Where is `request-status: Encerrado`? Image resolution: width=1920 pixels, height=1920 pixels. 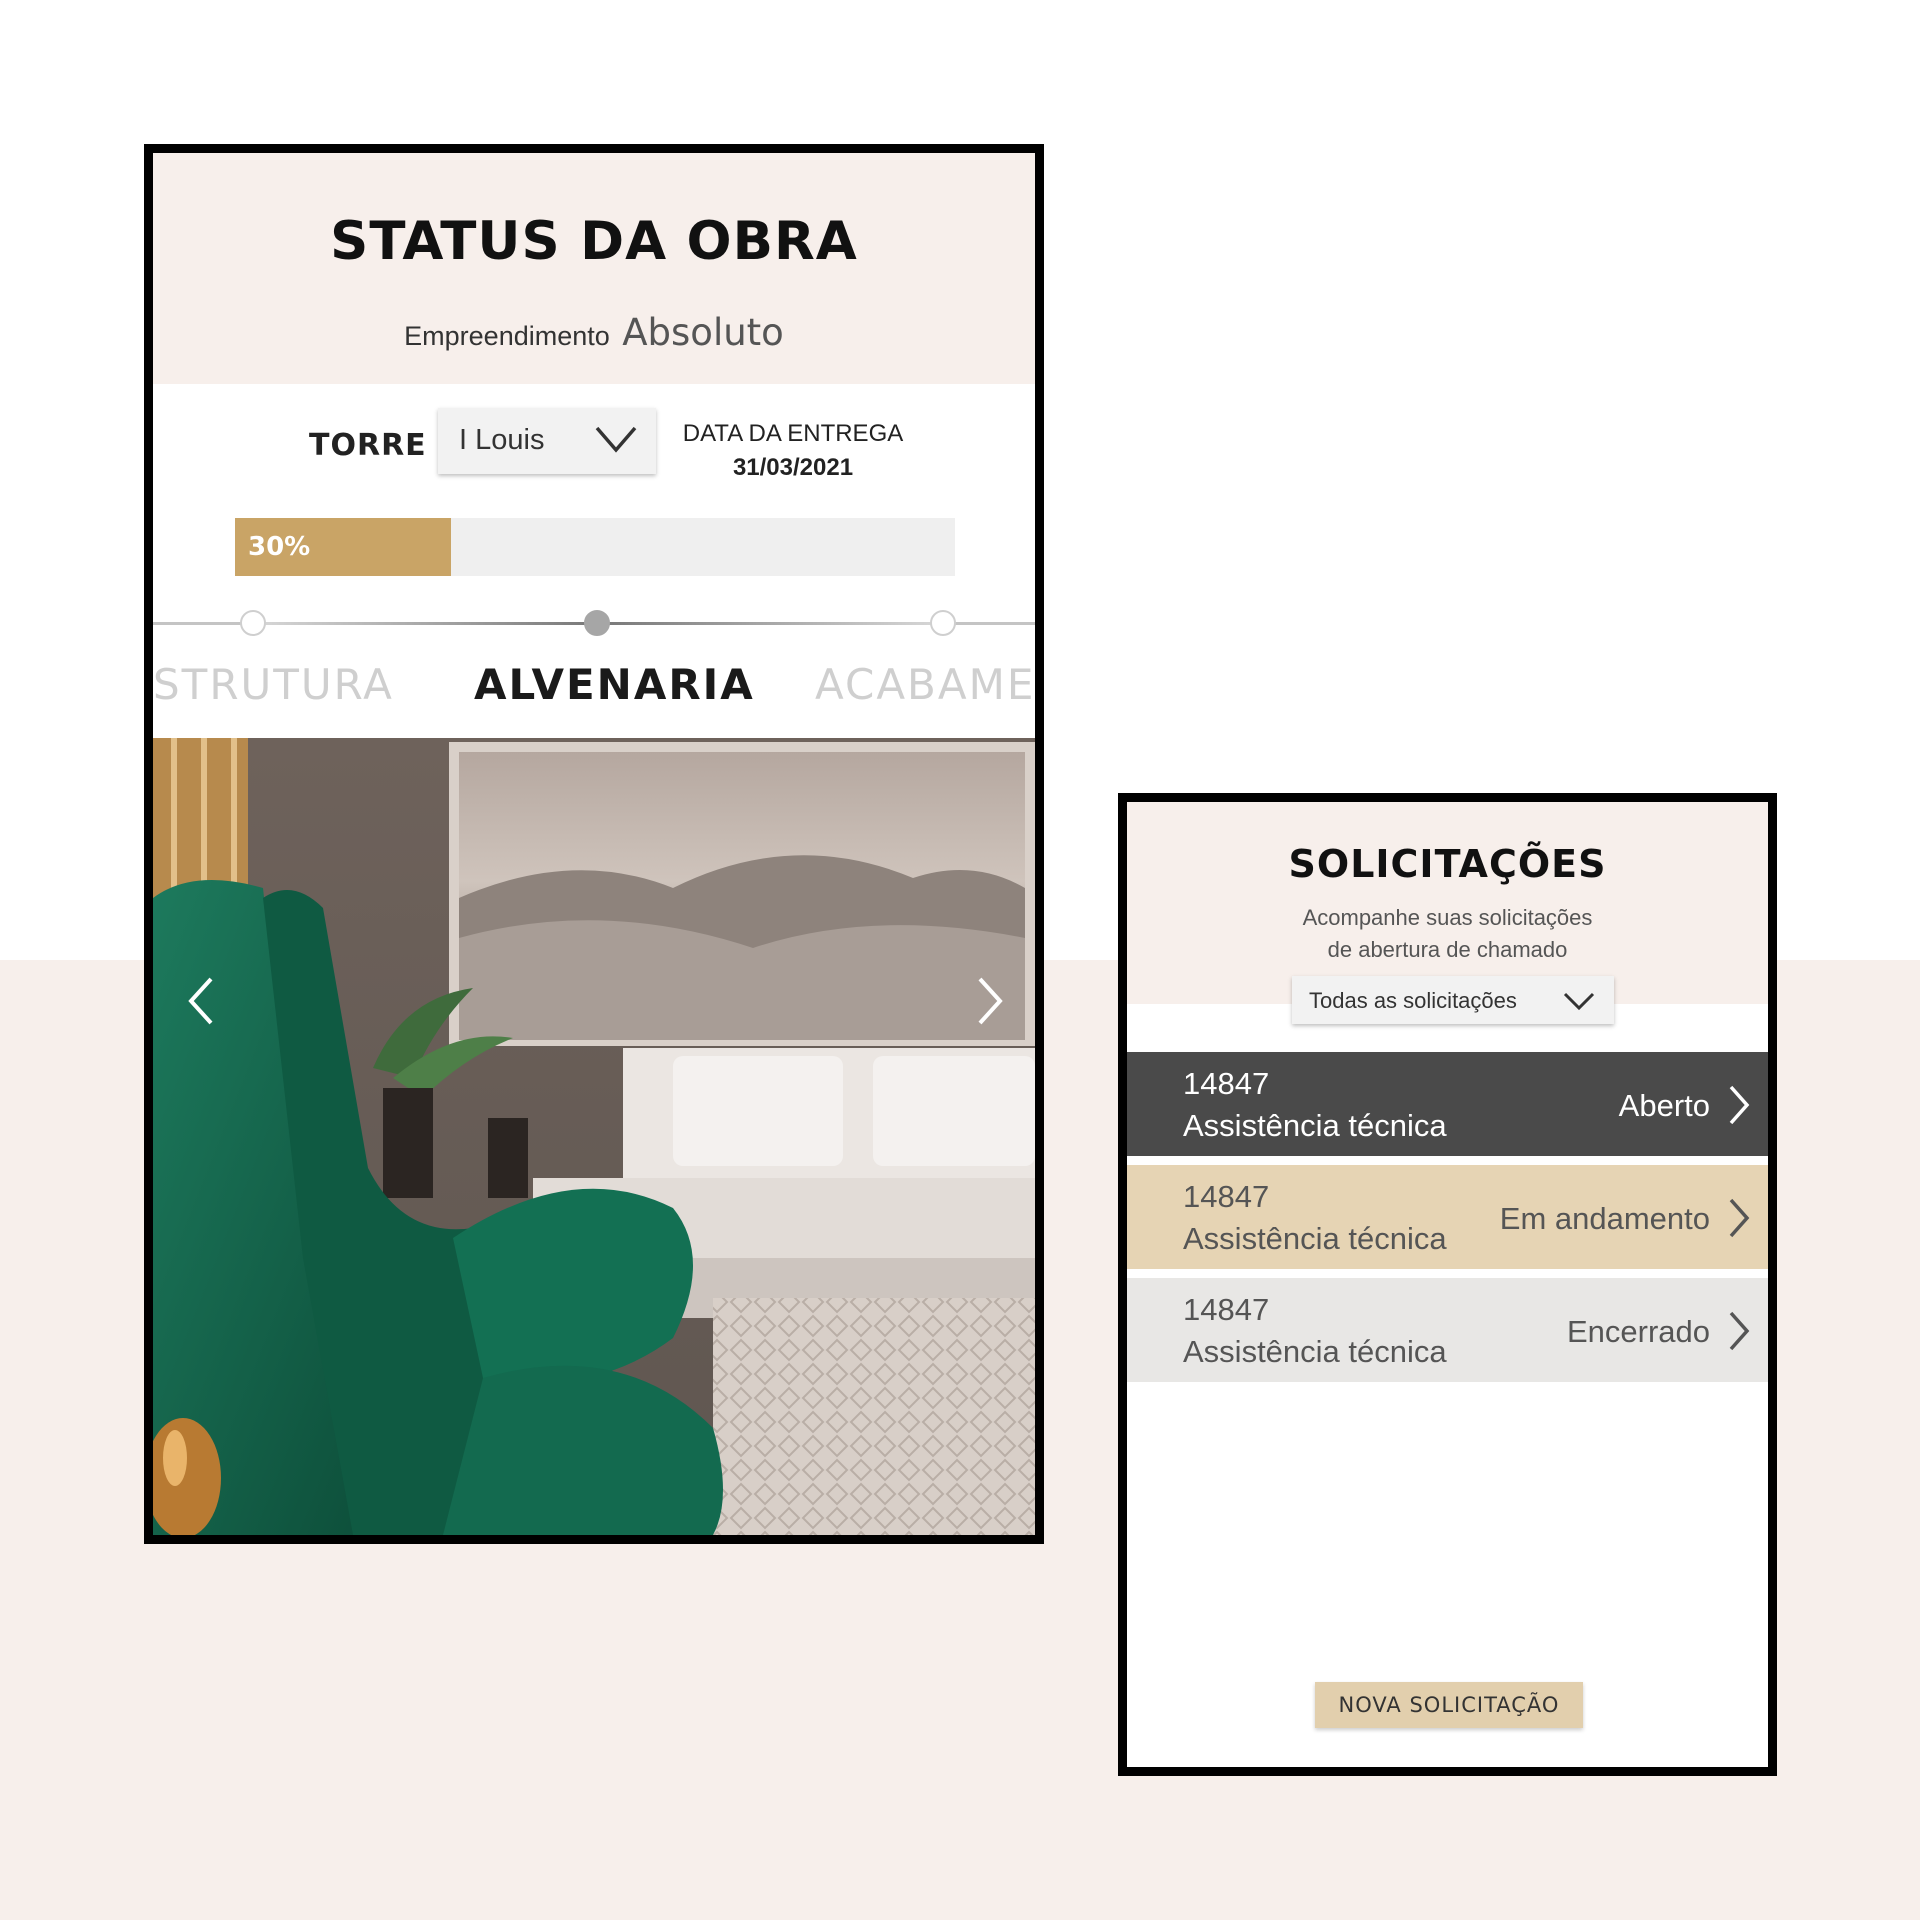 request-status: Encerrado is located at coordinates (1638, 1331).